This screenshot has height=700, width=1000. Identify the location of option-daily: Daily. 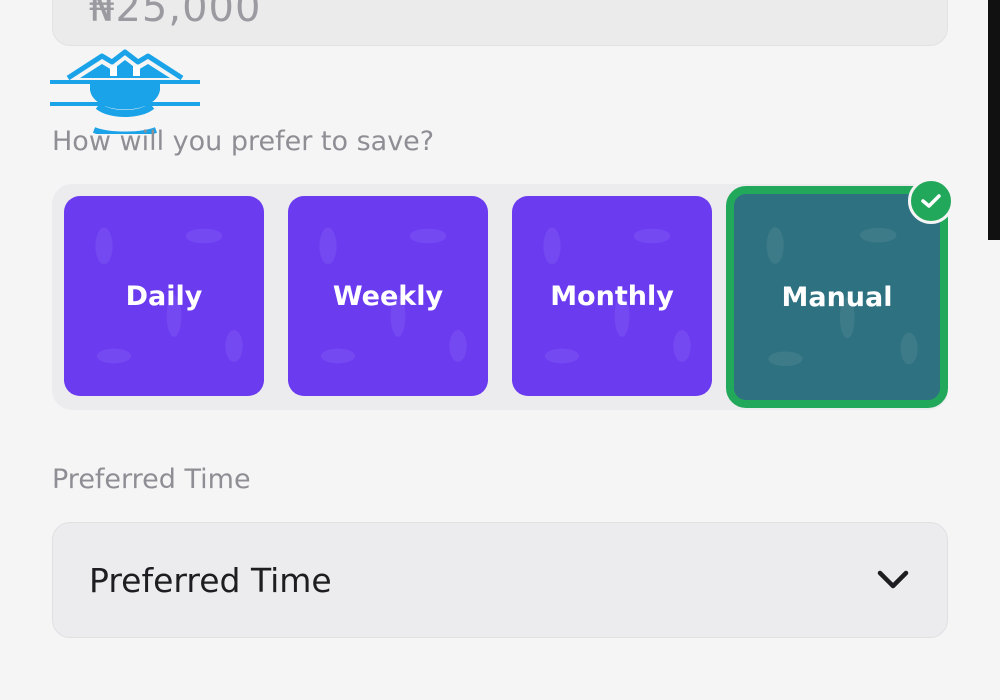
(164, 296).